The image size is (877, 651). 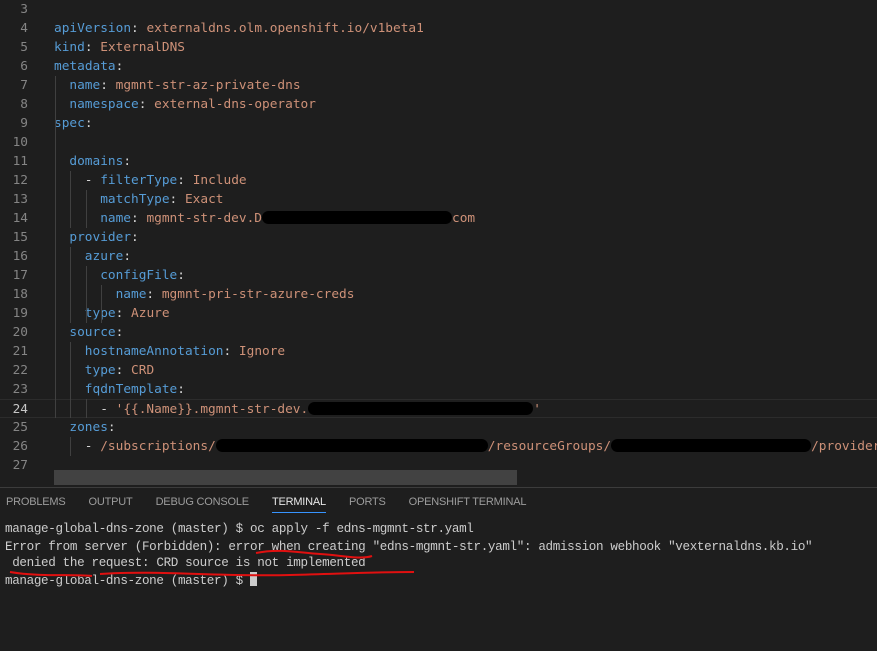 What do you see at coordinates (258, 294) in the screenshot?
I see `yaml-value: mgmnt-pri-str-azure-creds` at bounding box center [258, 294].